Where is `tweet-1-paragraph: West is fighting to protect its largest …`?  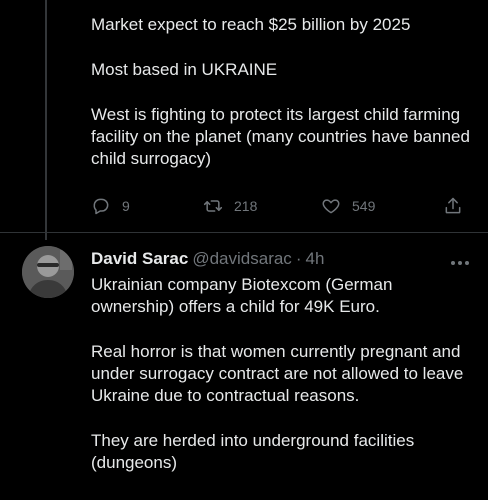
tweet-1-paragraph: West is fighting to protect its largest … is located at coordinates (280, 136).